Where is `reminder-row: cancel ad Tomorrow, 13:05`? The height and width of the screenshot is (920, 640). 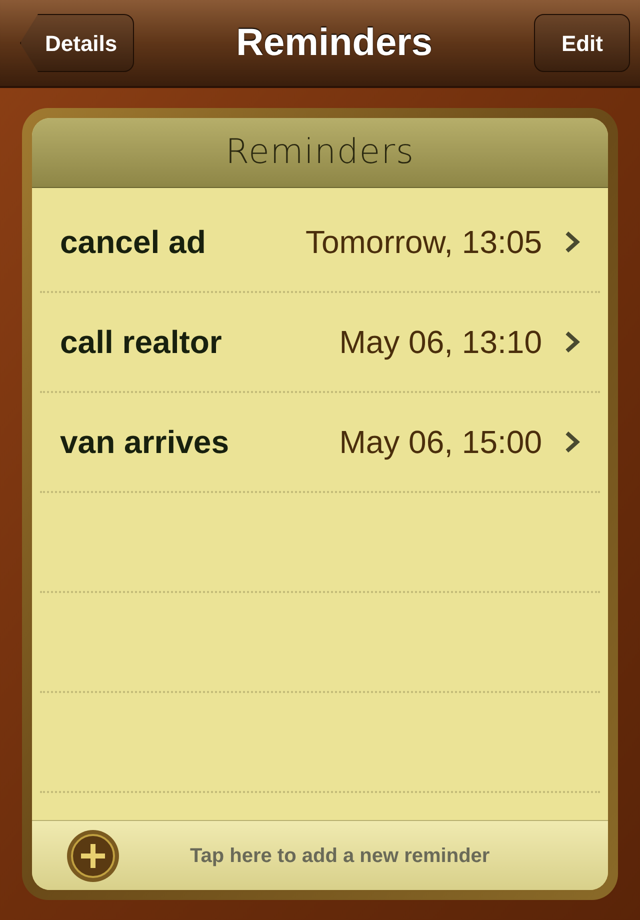
reminder-row: cancel ad Tomorrow, 13:05 is located at coordinates (320, 243).